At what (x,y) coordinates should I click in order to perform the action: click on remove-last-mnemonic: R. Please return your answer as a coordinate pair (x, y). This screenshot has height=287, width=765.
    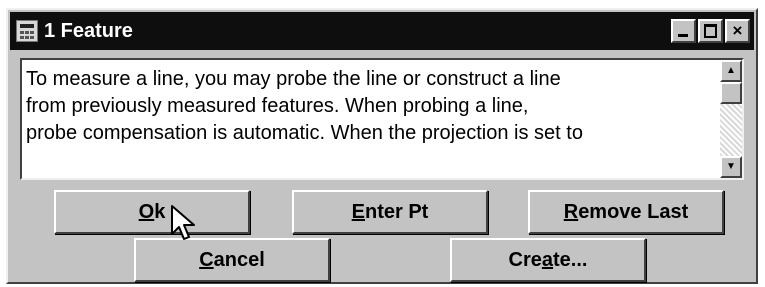
    Looking at the image, I should click on (571, 211).